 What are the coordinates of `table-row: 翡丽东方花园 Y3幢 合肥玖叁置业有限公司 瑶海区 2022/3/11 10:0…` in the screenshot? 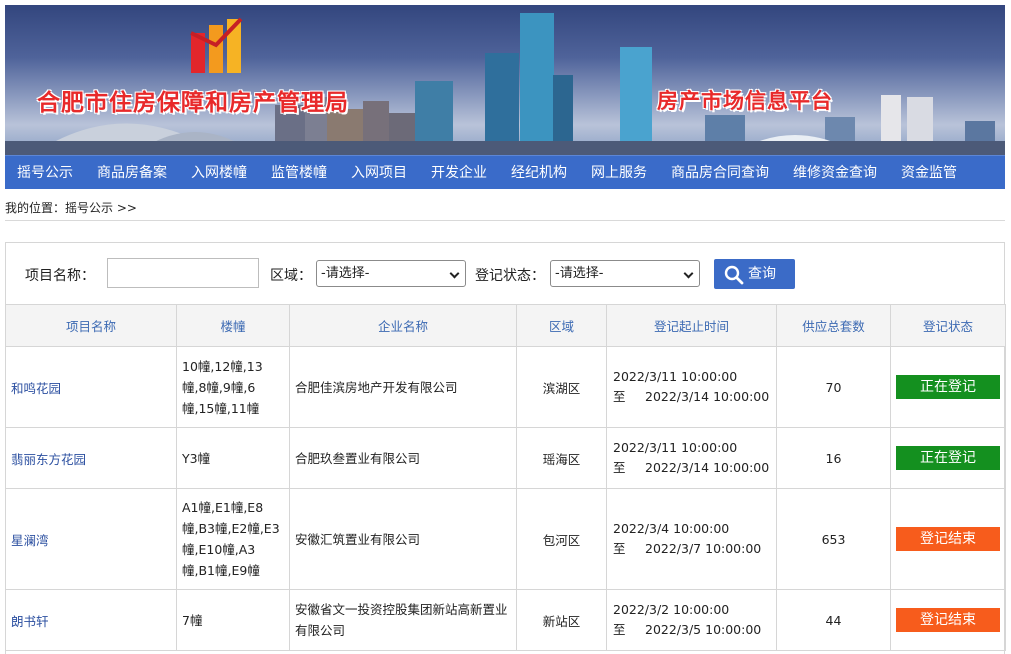 It's located at (505, 458).